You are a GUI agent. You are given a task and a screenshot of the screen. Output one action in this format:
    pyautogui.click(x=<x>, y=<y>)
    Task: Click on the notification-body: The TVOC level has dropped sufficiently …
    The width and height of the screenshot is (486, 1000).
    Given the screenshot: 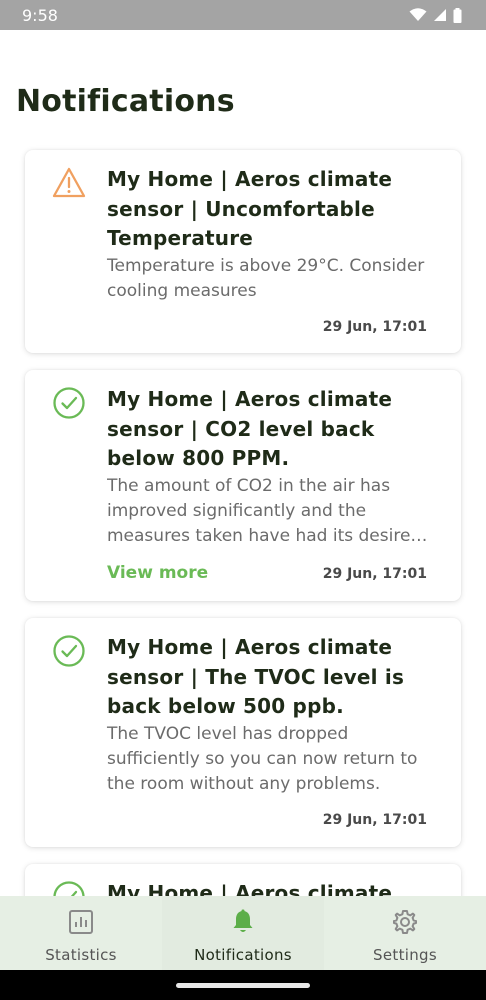 What is the action you would take?
    pyautogui.click(x=262, y=759)
    